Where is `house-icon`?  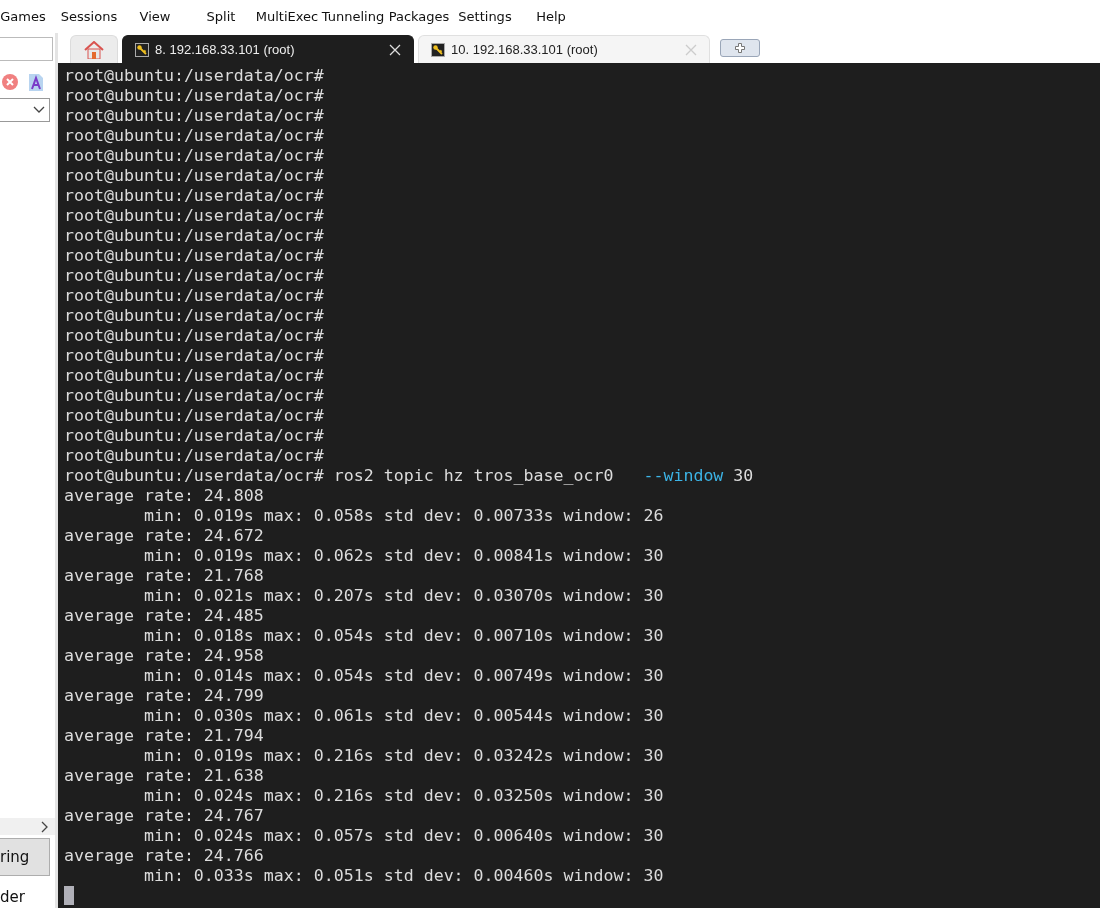
house-icon is located at coordinates (94, 49).